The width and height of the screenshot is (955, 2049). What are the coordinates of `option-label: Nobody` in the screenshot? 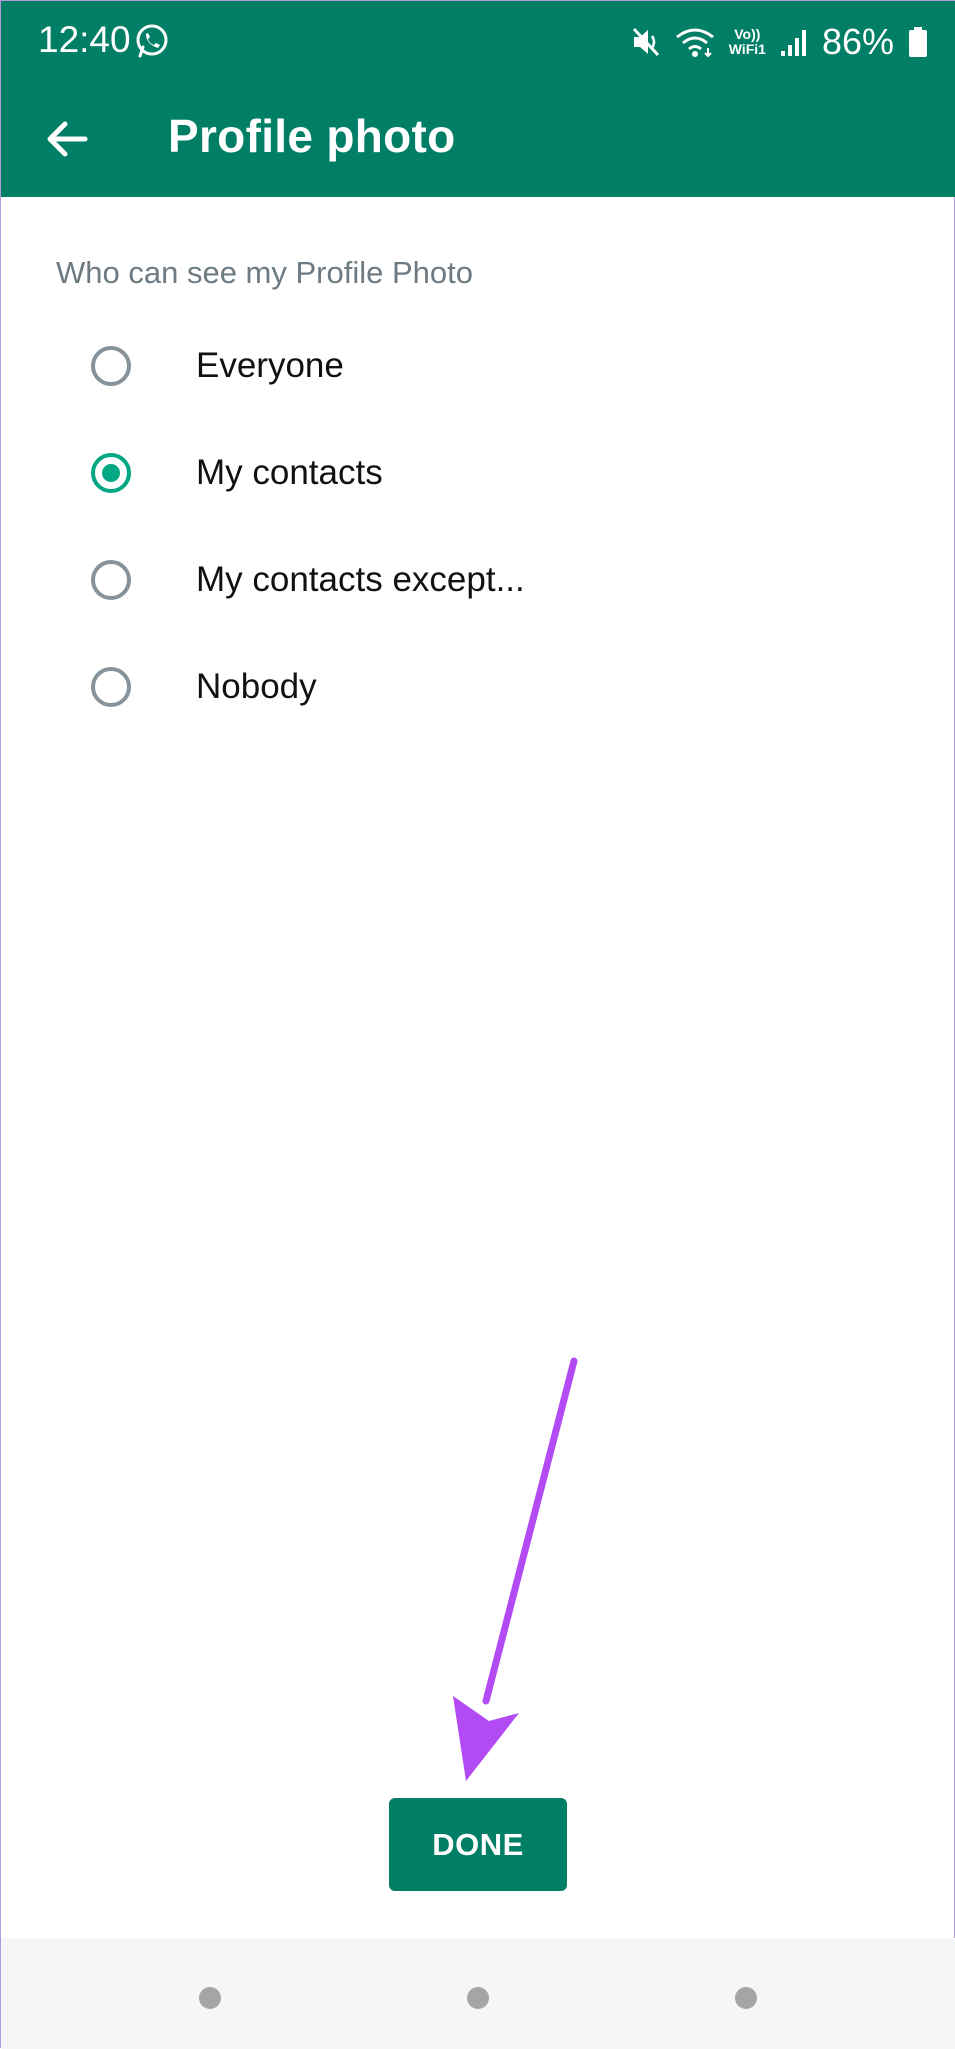 It's located at (256, 686).